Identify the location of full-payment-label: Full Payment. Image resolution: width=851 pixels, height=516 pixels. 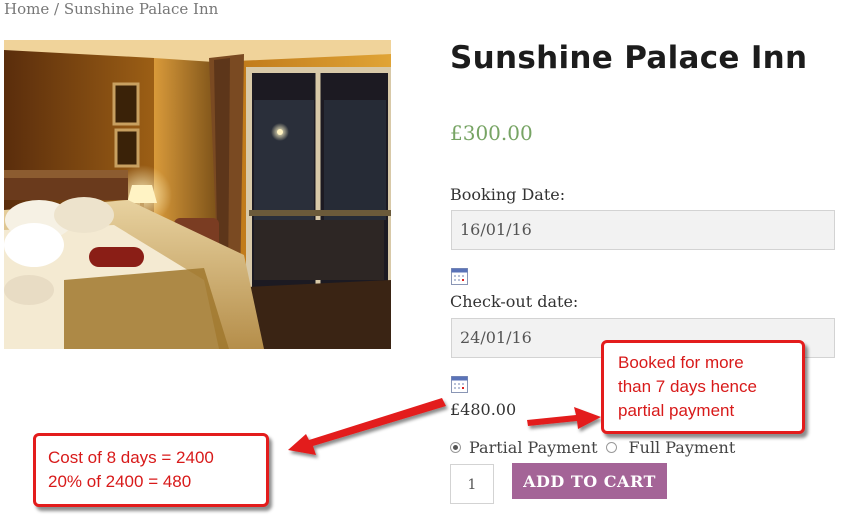
(682, 447).